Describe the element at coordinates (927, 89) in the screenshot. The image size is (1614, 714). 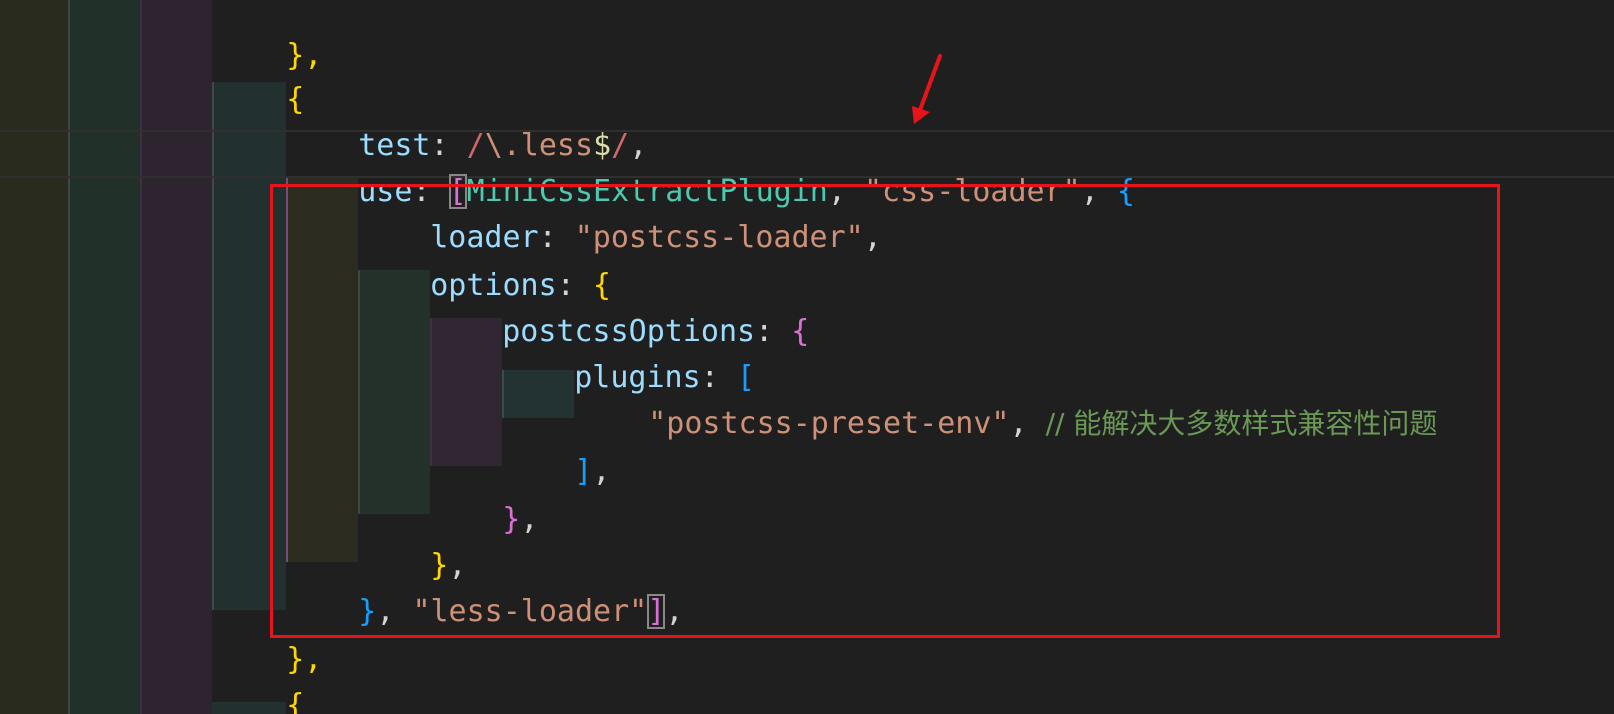
I see `annotation-arrow-icon` at that location.